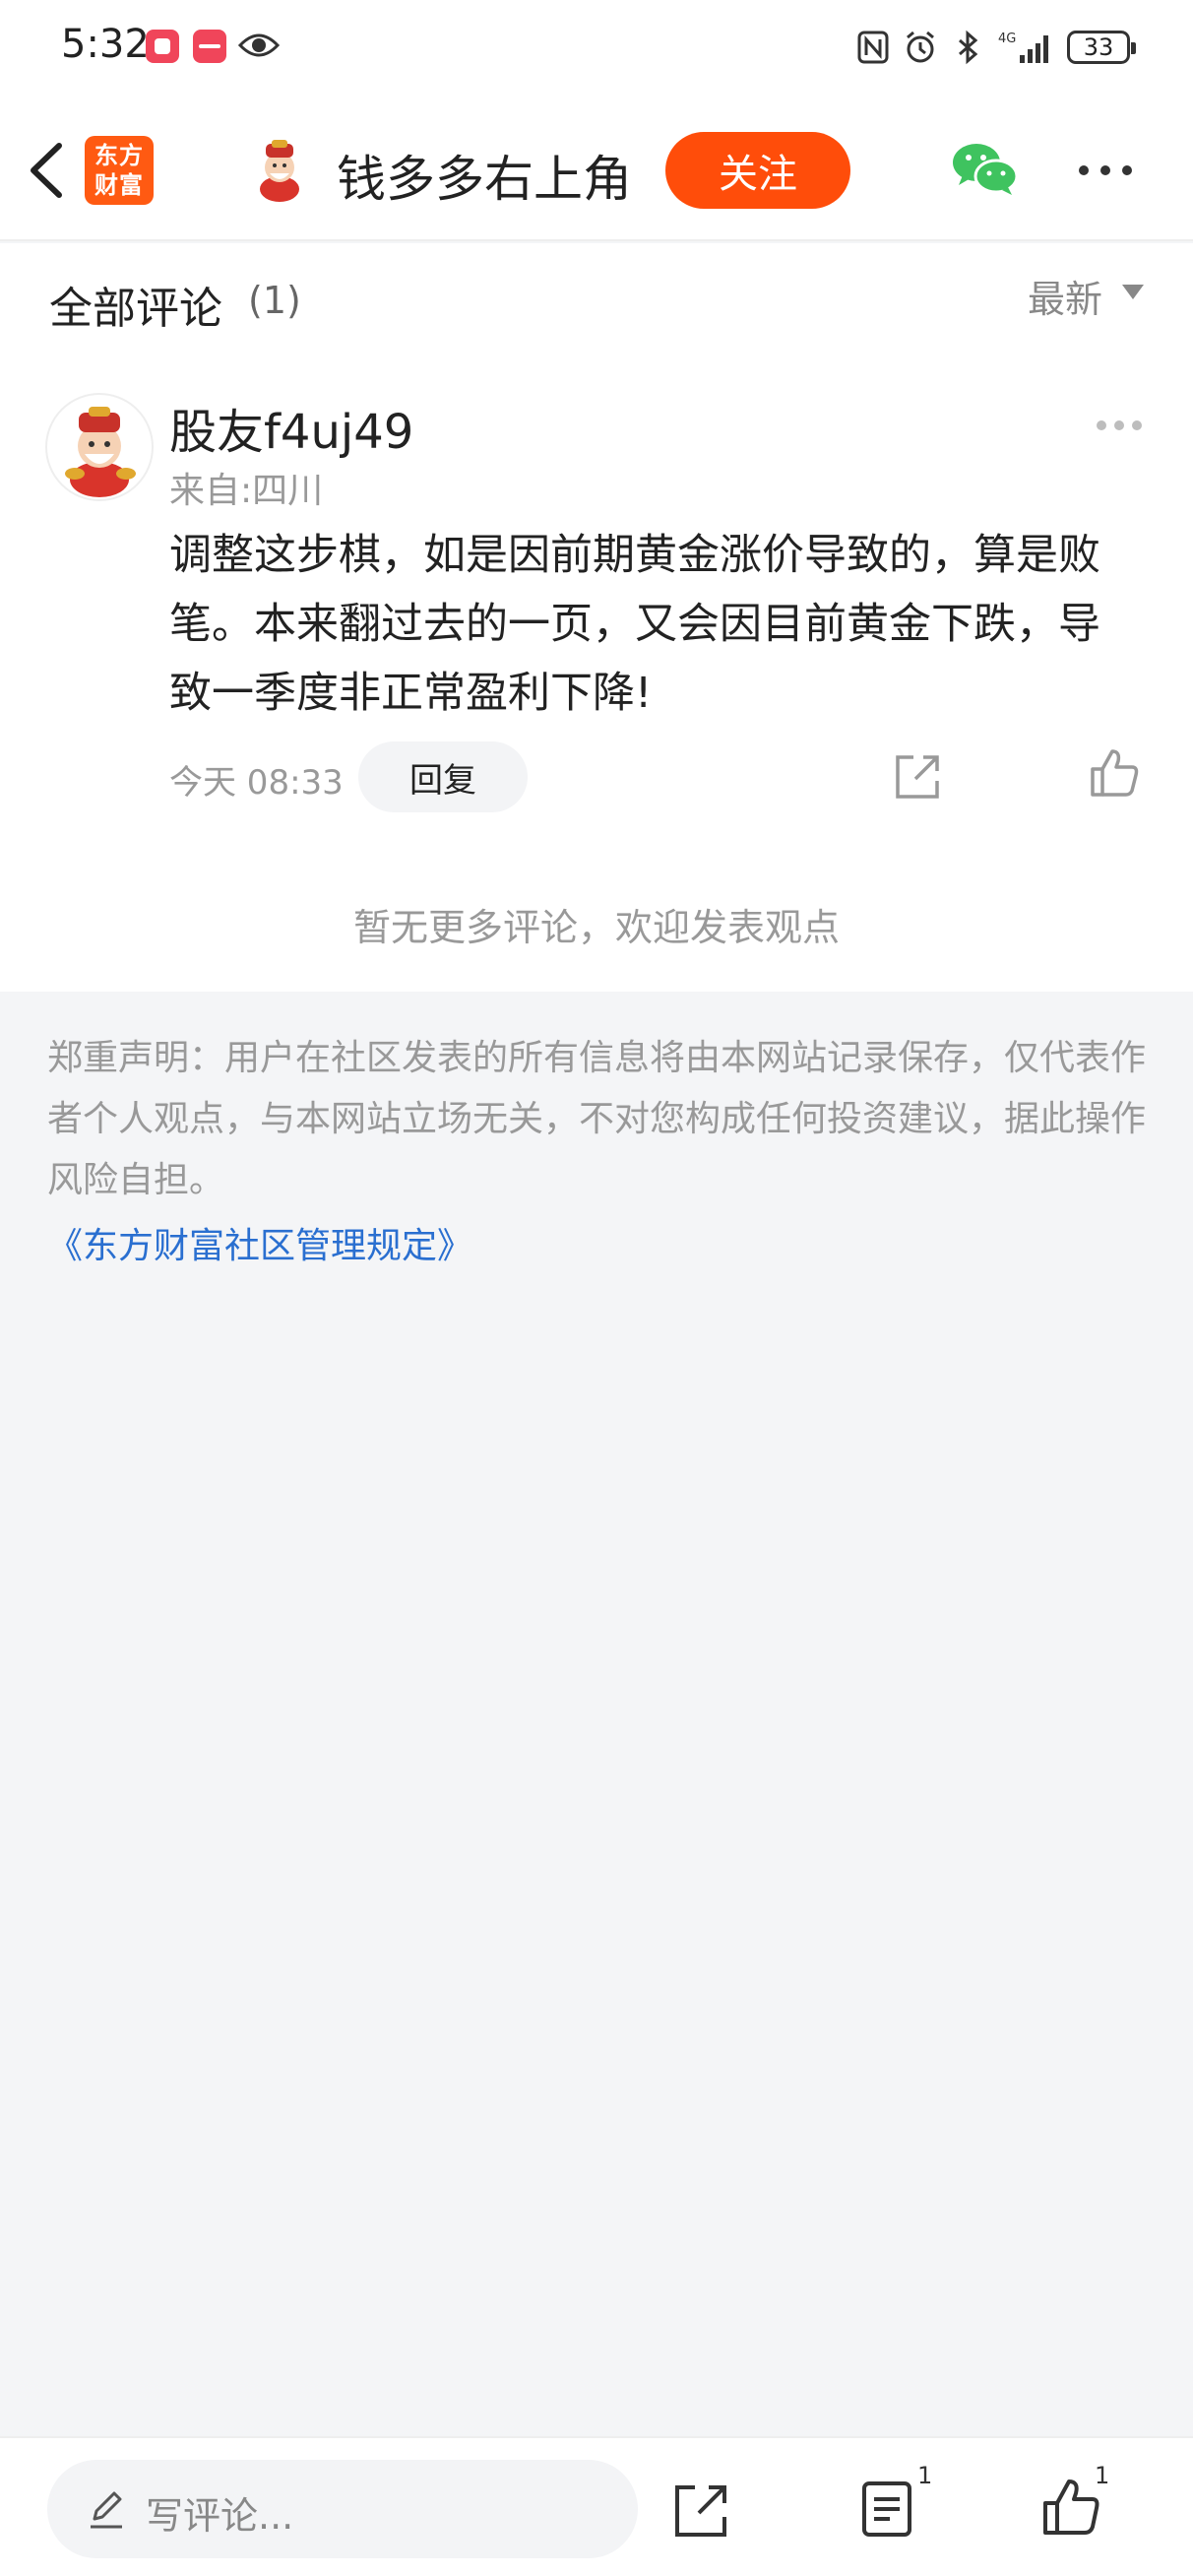 The image size is (1193, 2576). I want to click on top-navigation-bar: 东方 财富 钱多多右上角 关注, so click(596, 169).